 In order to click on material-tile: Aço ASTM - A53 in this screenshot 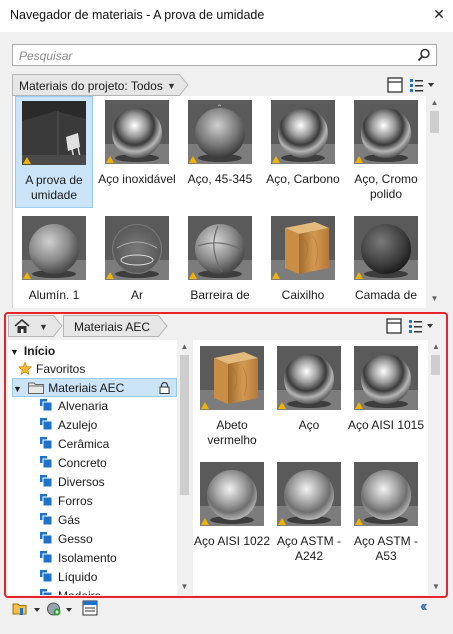, I will do `click(386, 516)`.